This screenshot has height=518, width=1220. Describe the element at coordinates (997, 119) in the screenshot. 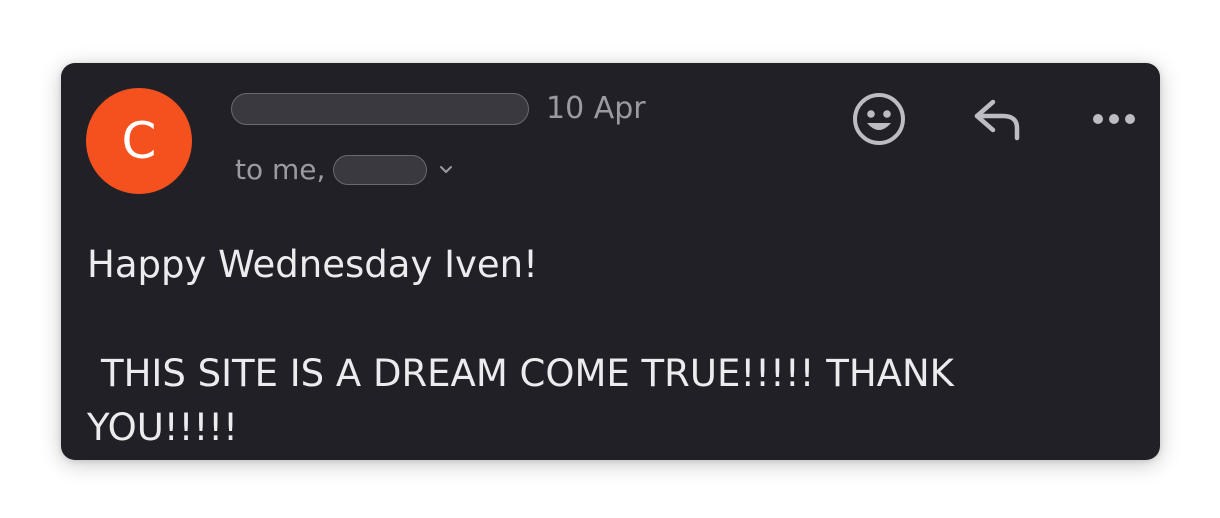

I see `reply-arrow-icon` at that location.